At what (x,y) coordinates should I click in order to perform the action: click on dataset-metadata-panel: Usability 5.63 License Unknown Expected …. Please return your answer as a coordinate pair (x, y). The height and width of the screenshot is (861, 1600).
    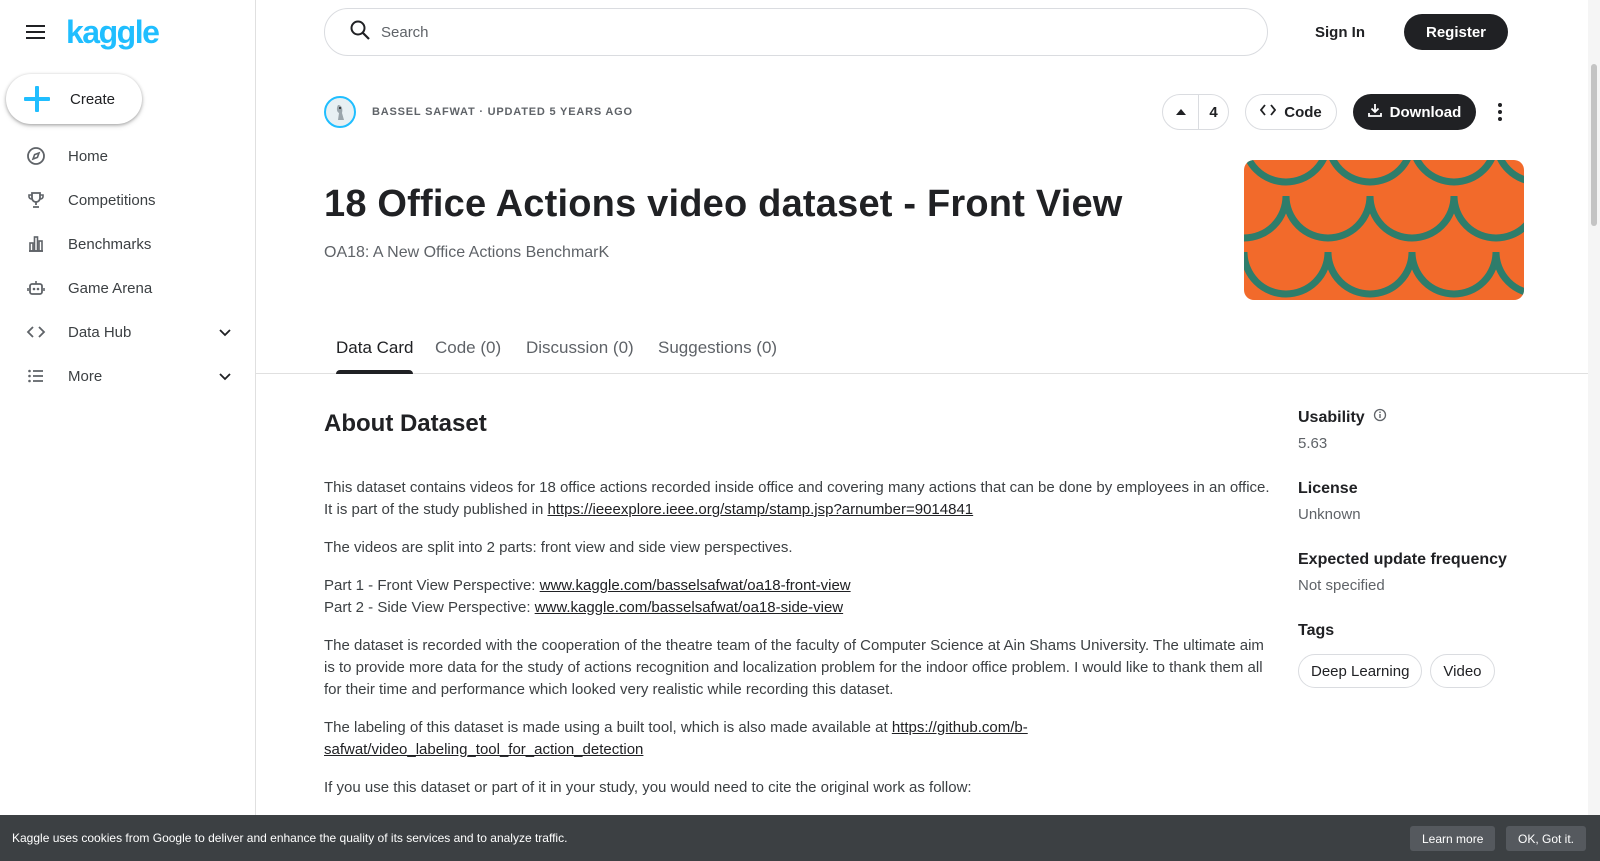
    Looking at the image, I should click on (1428, 562).